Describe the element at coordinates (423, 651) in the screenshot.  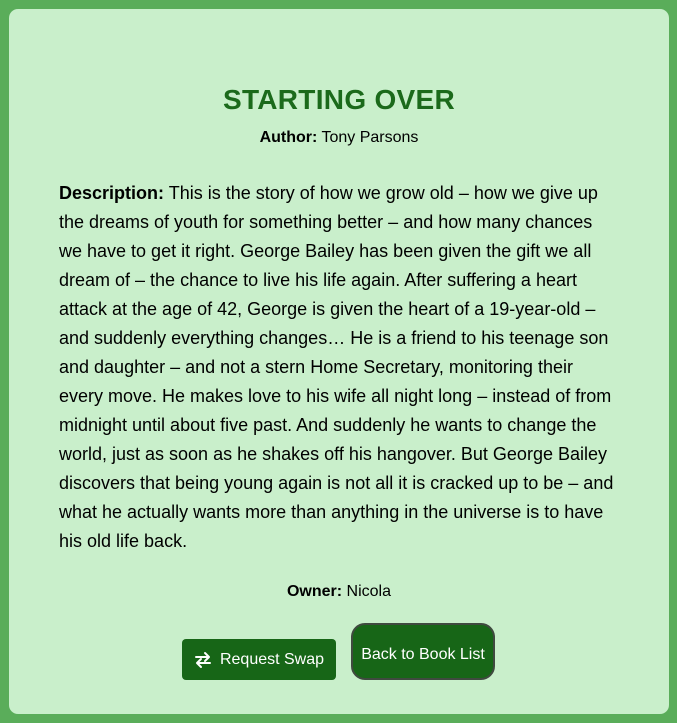
I see `back-to-book-list-button: Back to Book List` at that location.